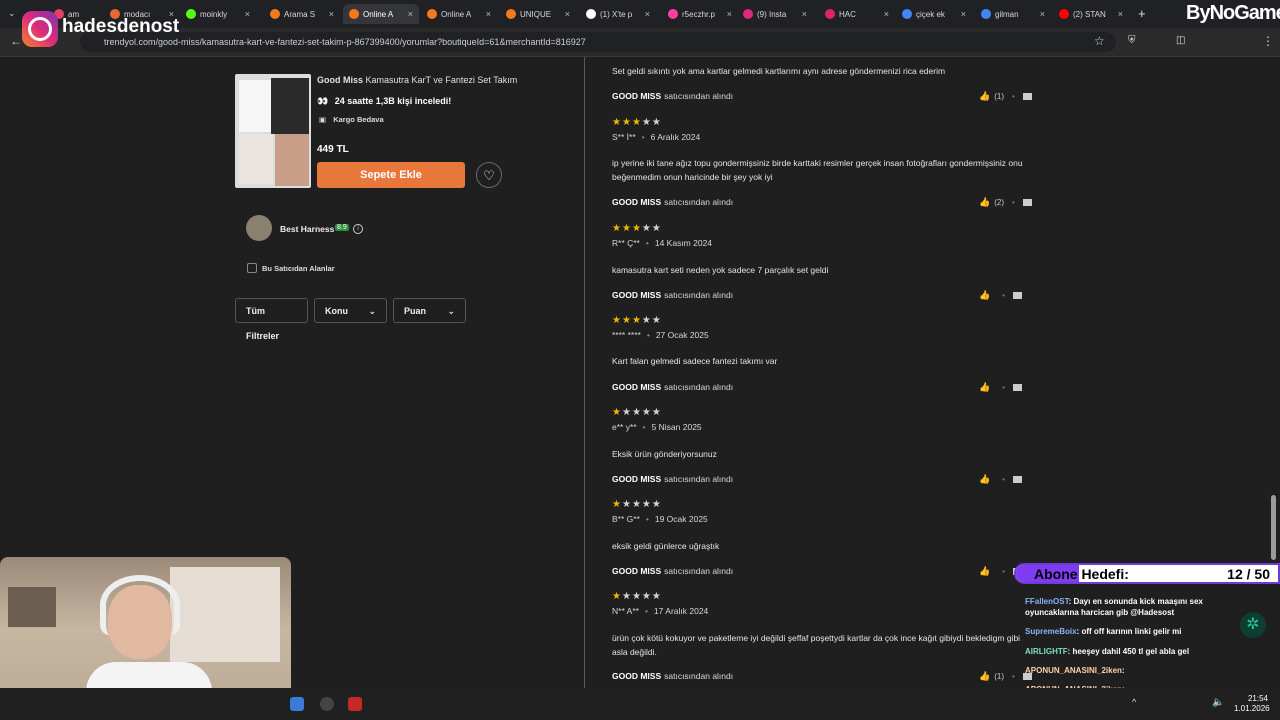 The height and width of the screenshot is (720, 1280). I want to click on browser-tab: çiçek ek ×, so click(934, 14).